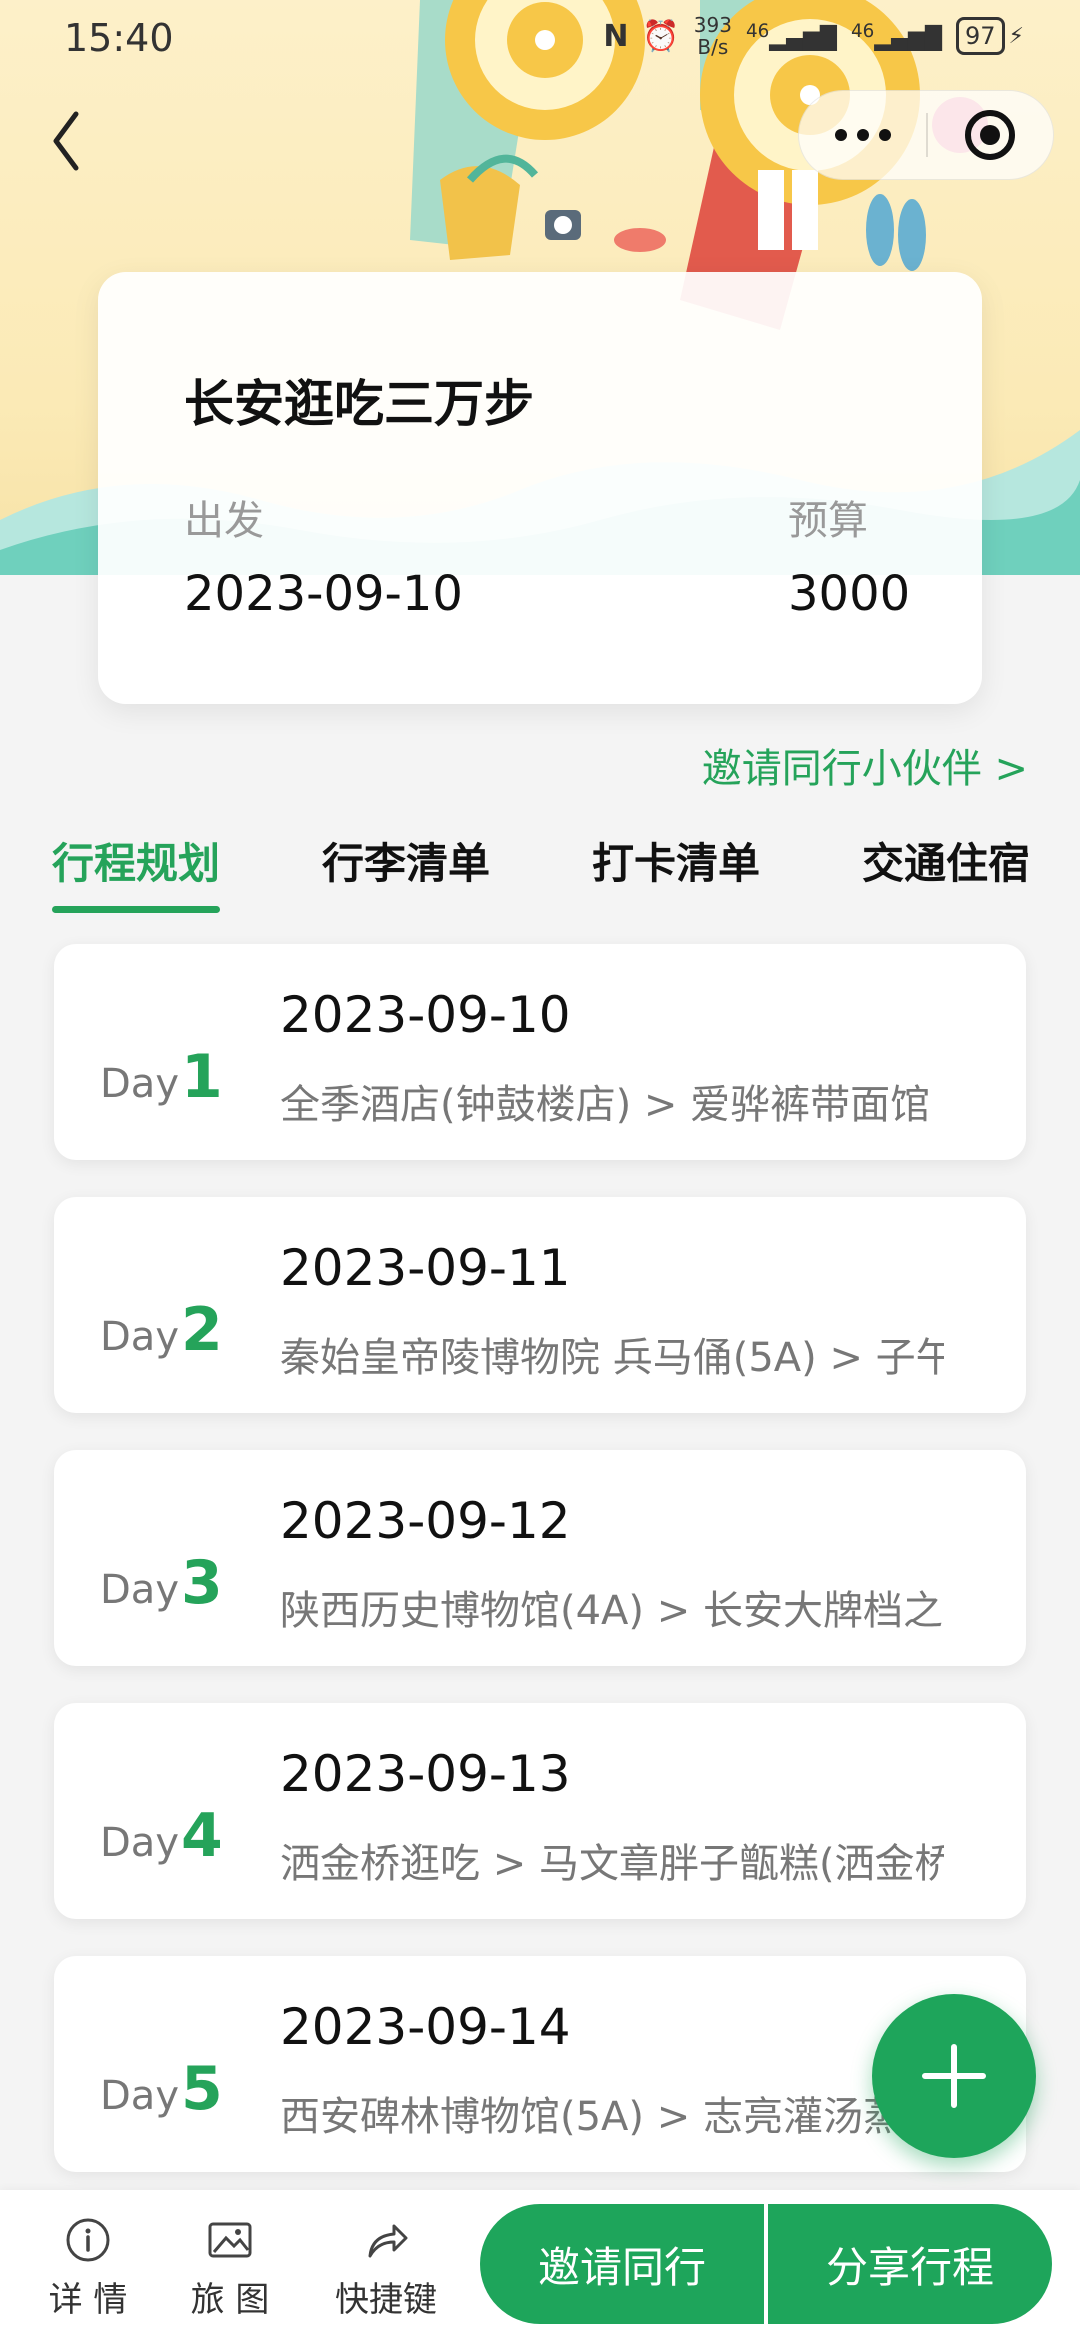 The height and width of the screenshot is (2340, 1080). I want to click on day-route: 西安碑林博物馆(5A) > 志亮灌汤蒸饺, so click(611, 2117).